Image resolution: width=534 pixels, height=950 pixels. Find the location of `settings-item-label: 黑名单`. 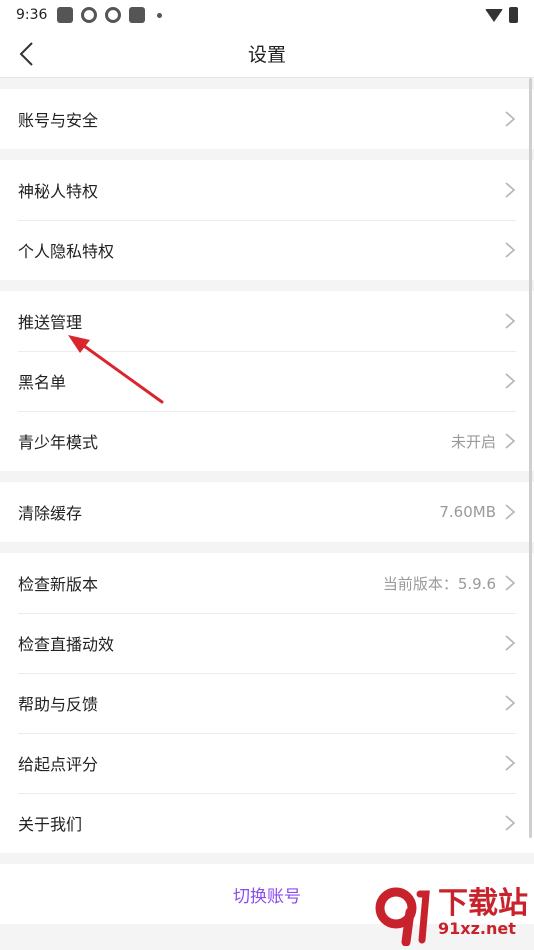

settings-item-label: 黑名单 is located at coordinates (42, 382).